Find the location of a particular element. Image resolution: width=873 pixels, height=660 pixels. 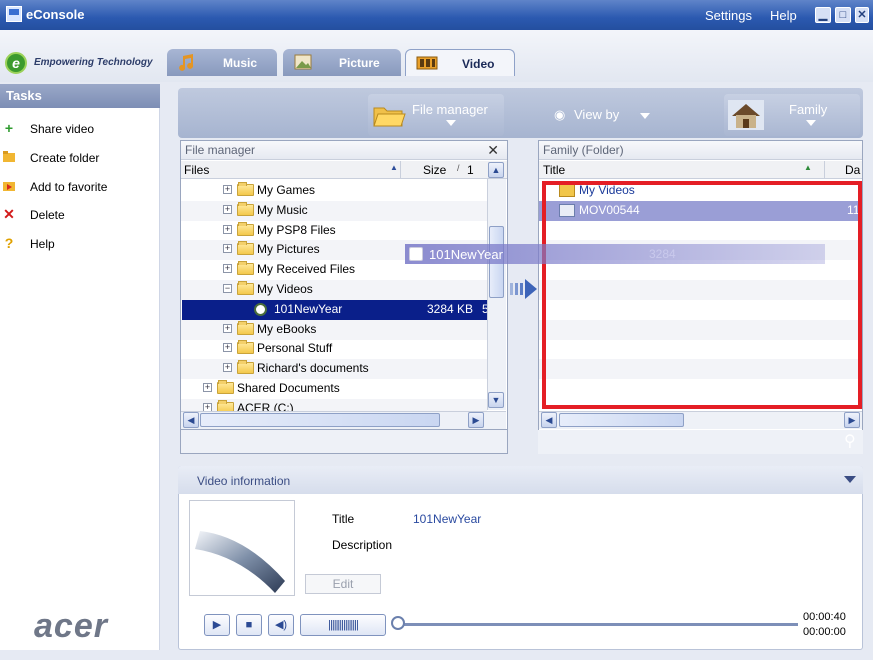

task-label: Create folder is located at coordinates (65, 158).